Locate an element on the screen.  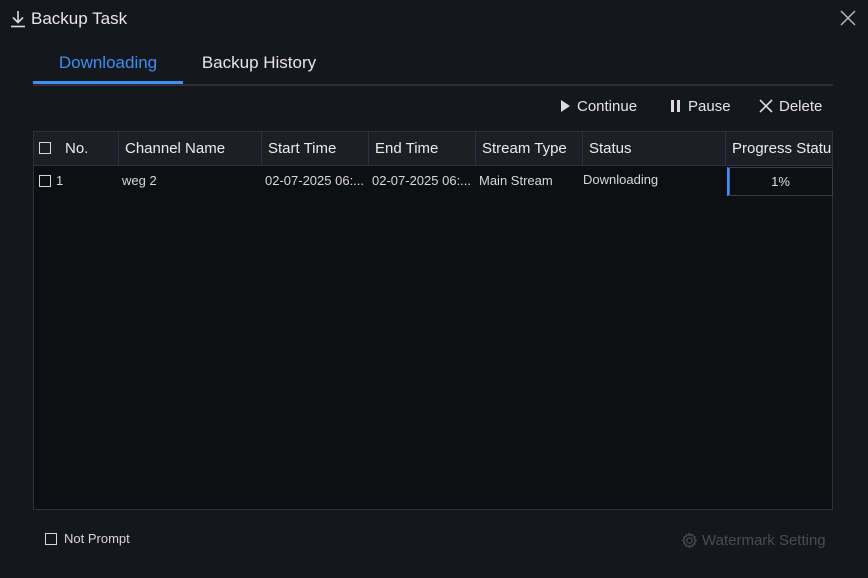
row-no: 1 is located at coordinates (60, 180).